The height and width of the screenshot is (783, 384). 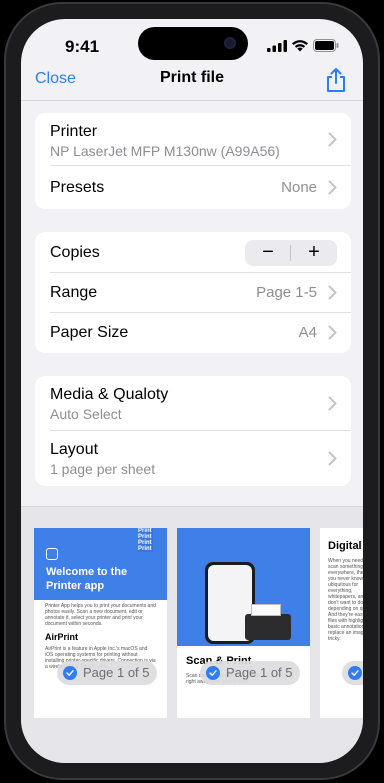 What do you see at coordinates (314, 253) in the screenshot?
I see `increment-button: +` at bounding box center [314, 253].